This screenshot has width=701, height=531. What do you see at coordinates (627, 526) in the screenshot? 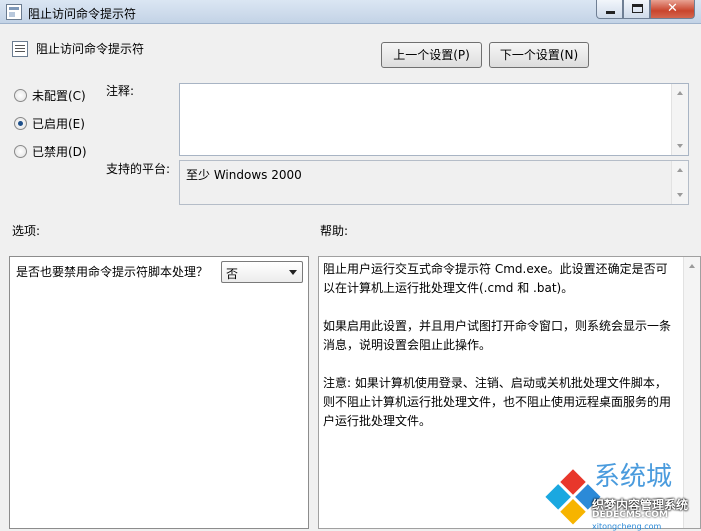
I see `watermark-url: xitongcheng.com` at bounding box center [627, 526].